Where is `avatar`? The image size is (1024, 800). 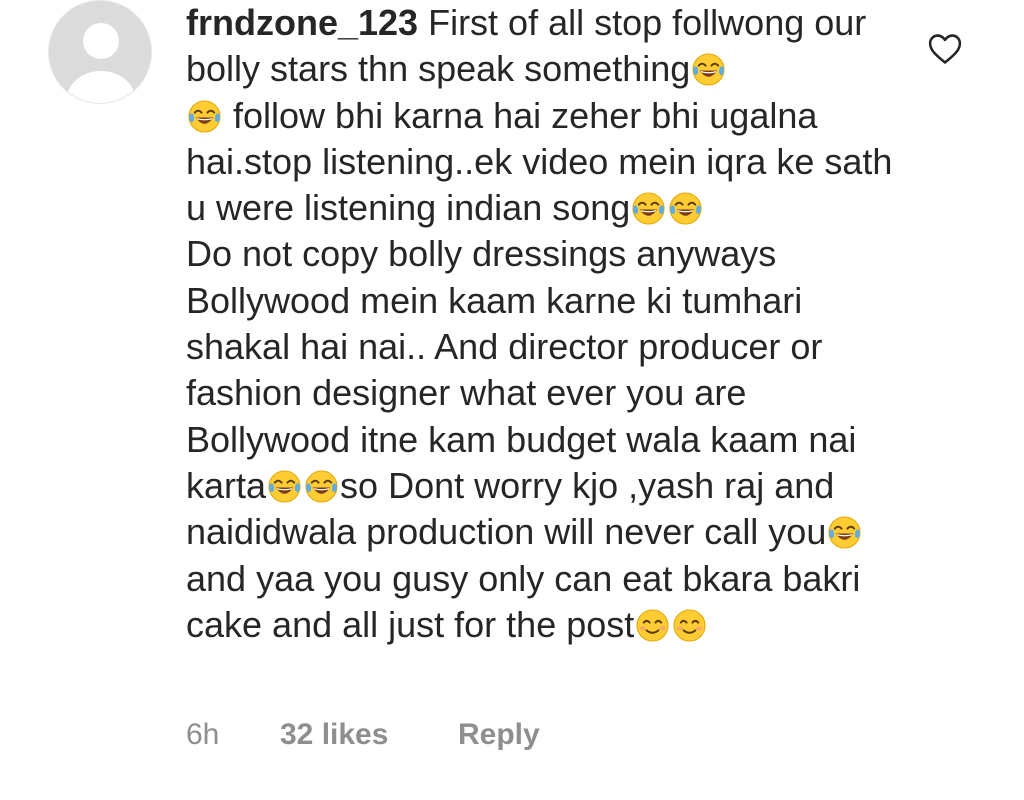 avatar is located at coordinates (100, 52).